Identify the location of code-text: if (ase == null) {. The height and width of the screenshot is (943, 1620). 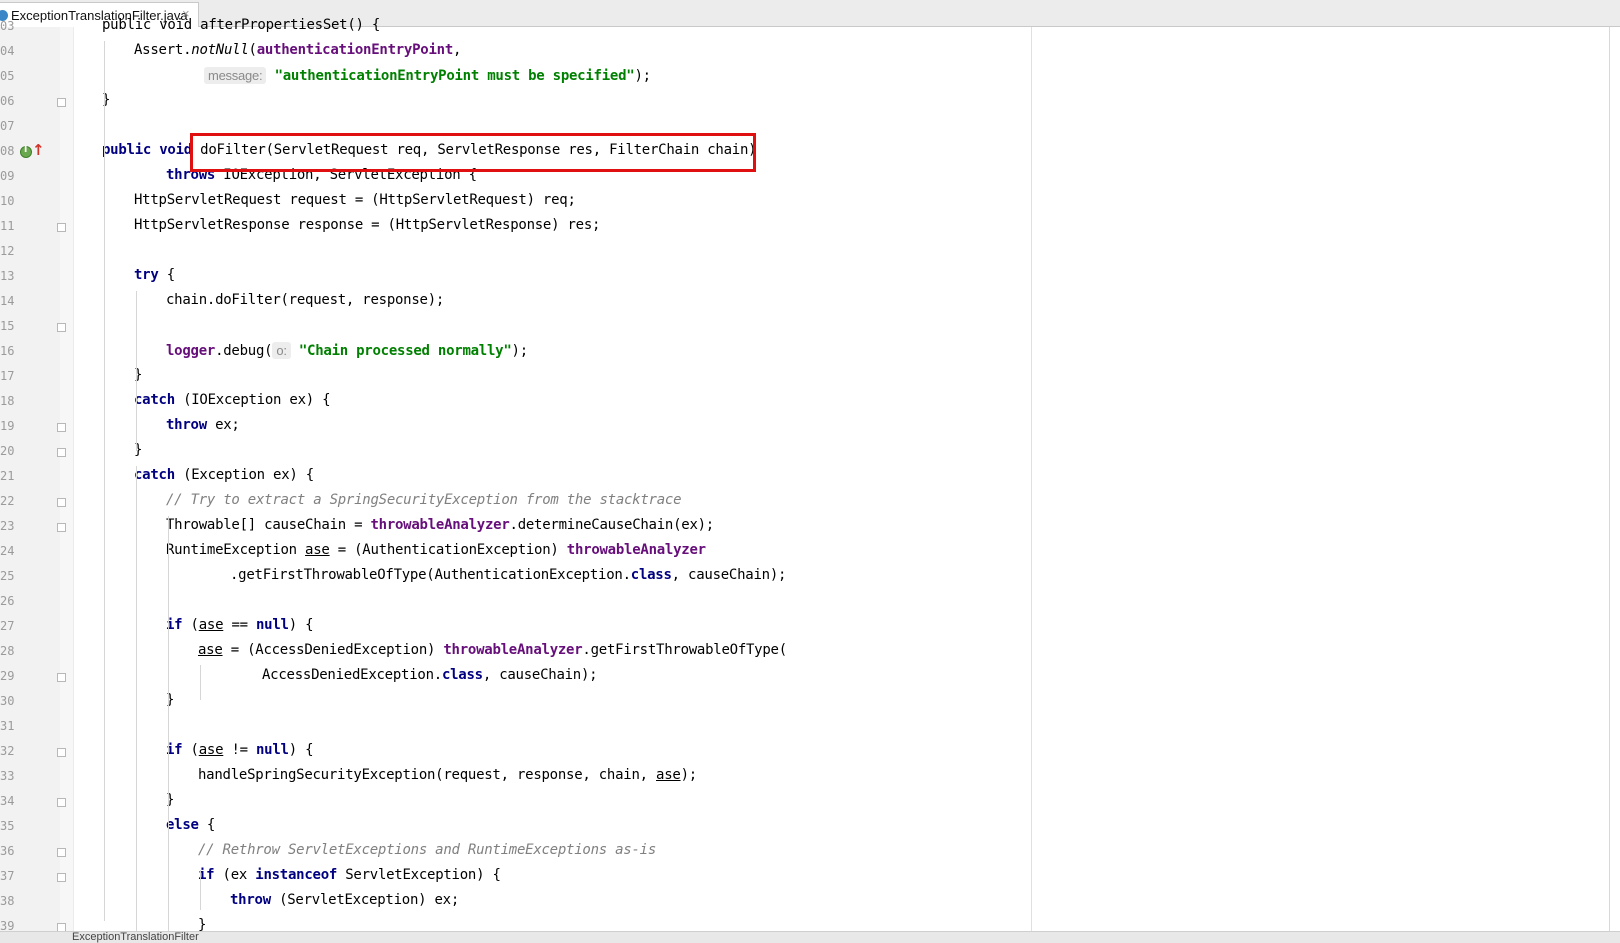
(240, 625).